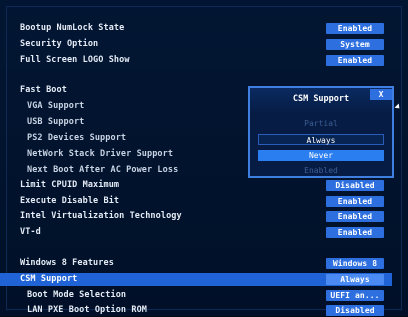 This screenshot has height=317, width=408. I want to click on close-button: X, so click(381, 94).